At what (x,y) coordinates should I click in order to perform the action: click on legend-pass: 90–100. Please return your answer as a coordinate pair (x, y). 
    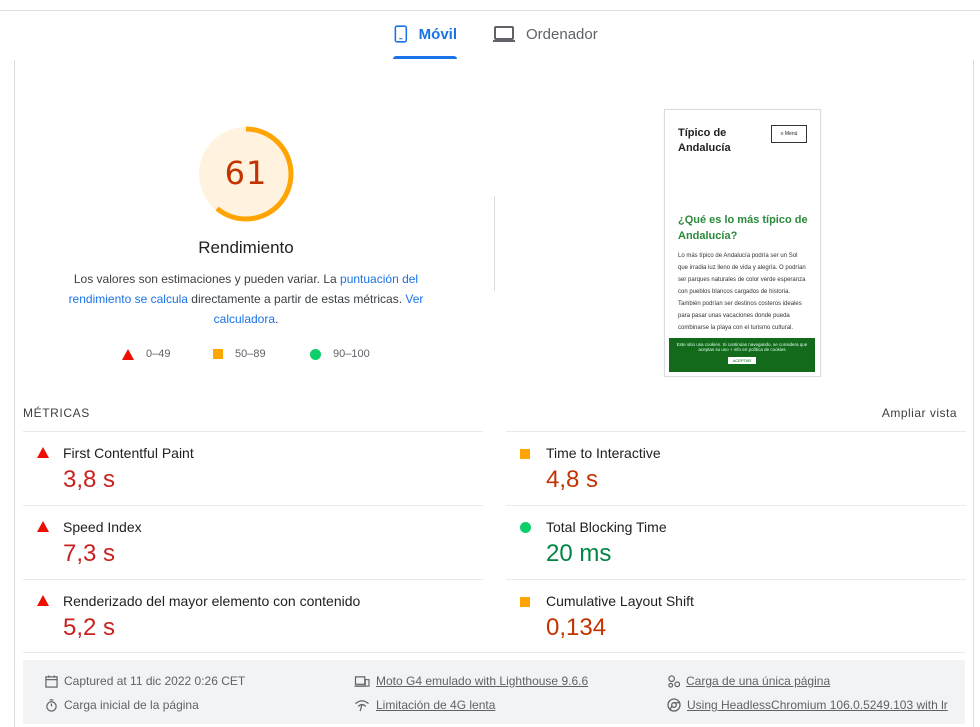
    Looking at the image, I should click on (340, 354).